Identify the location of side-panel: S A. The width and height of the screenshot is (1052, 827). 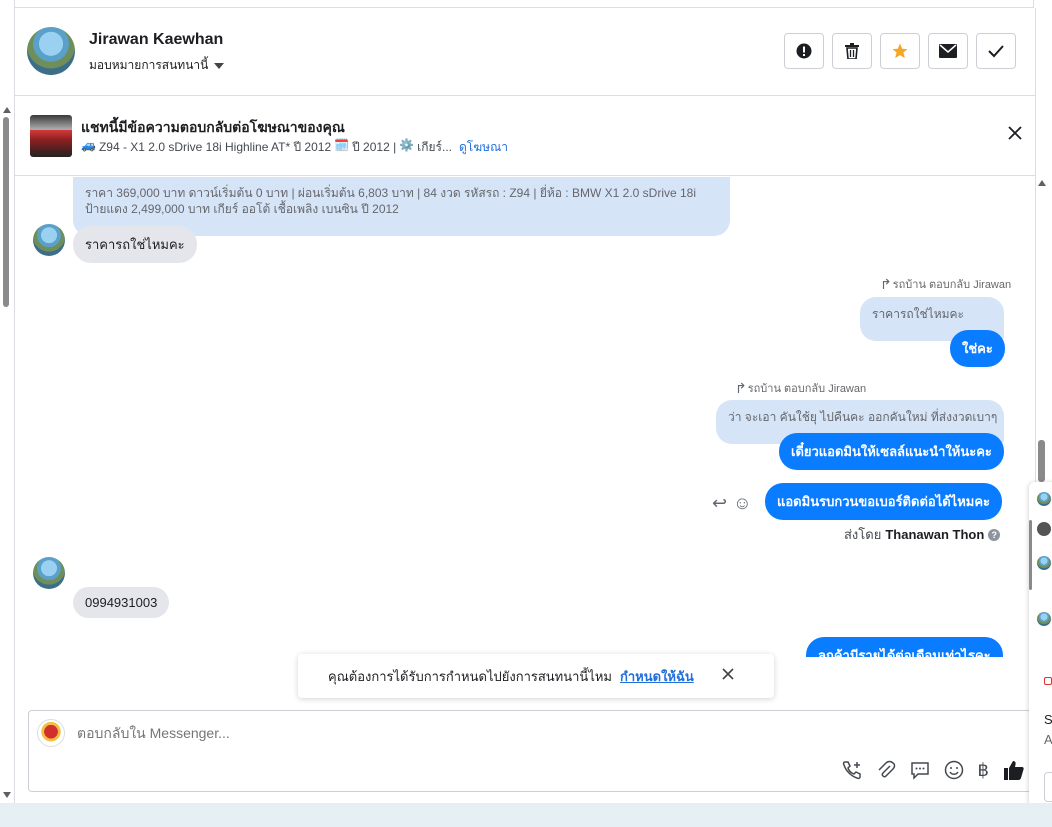
(1040, 650).